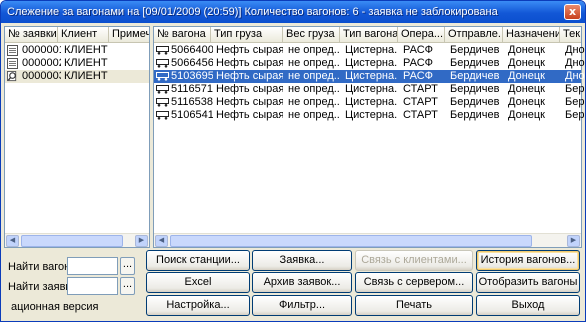  What do you see at coordinates (247, 34) in the screenshot?
I see `column-header-cargo-type: Тип груза` at bounding box center [247, 34].